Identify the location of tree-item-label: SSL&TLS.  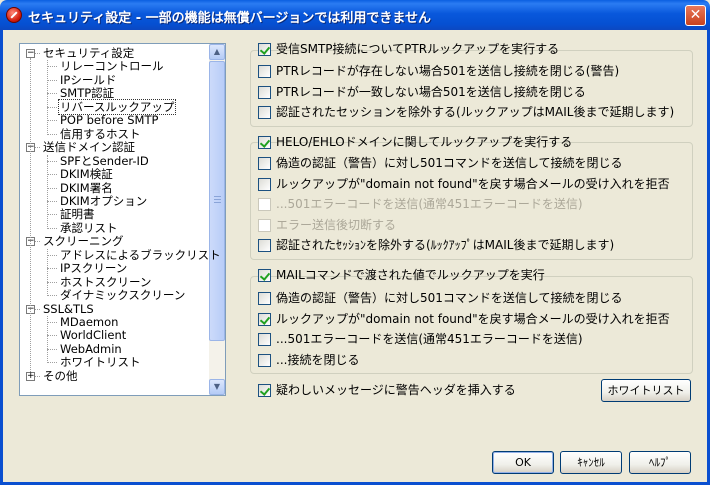
(68, 308).